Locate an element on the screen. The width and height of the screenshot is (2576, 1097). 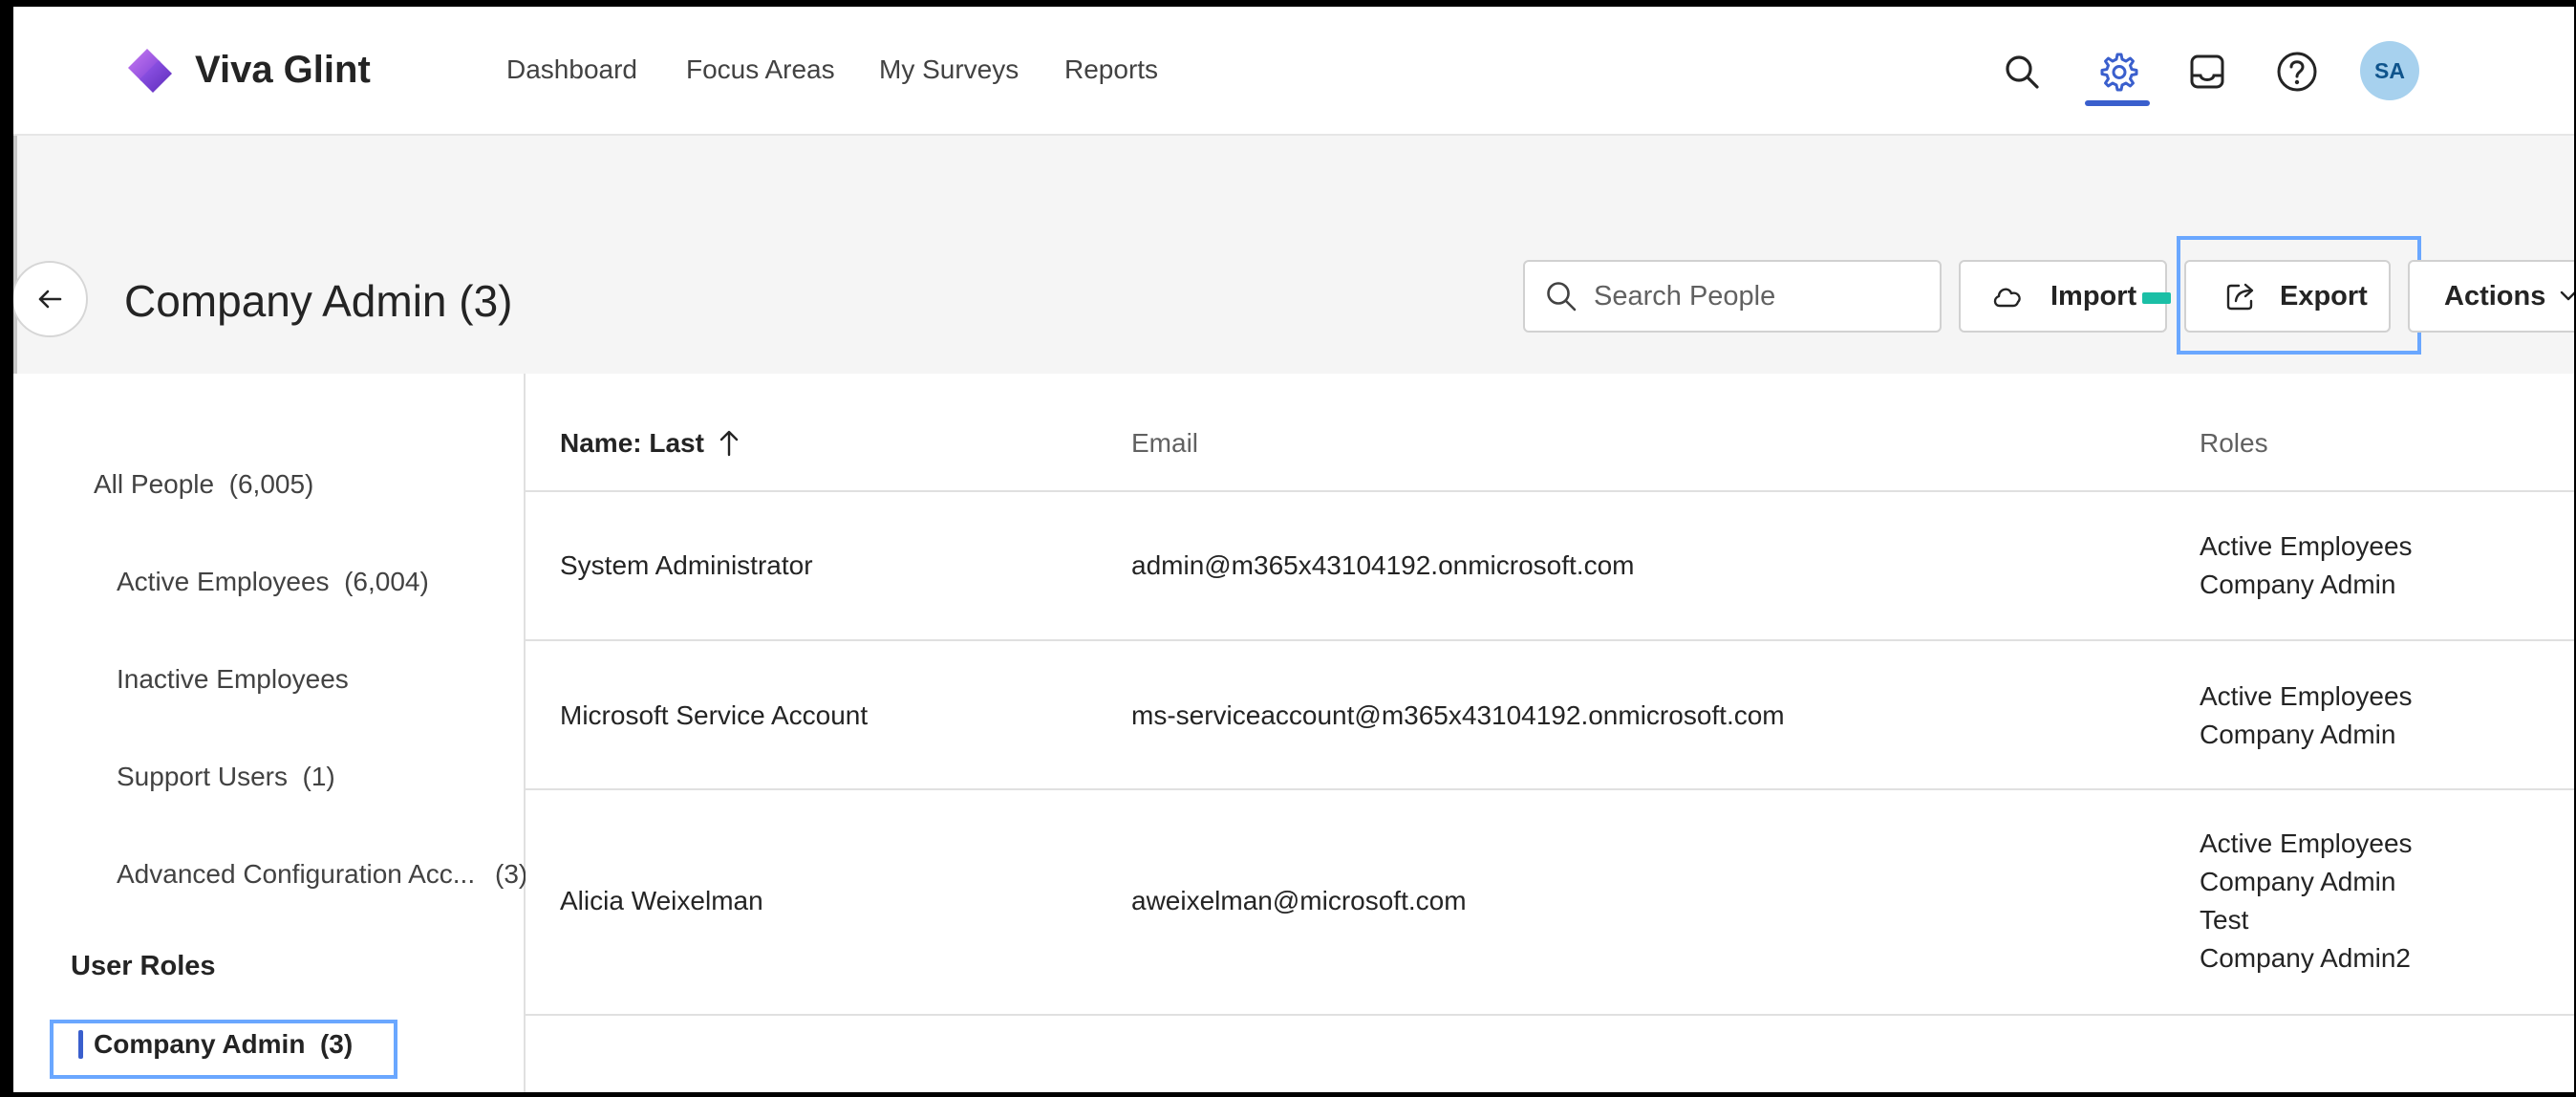
nav-my-surveys: My Surveys is located at coordinates (949, 70).